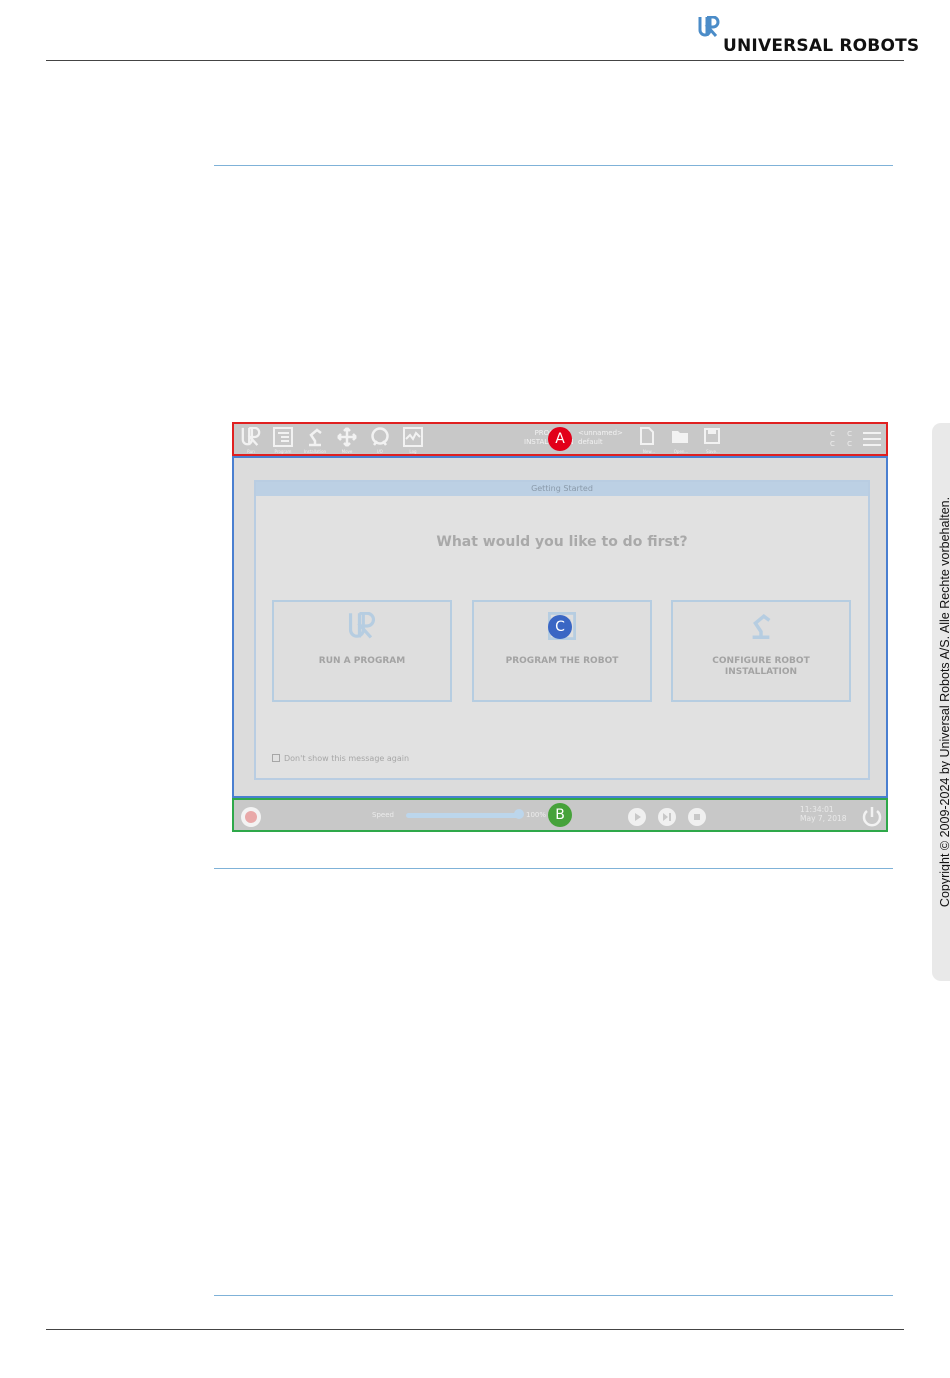 The height and width of the screenshot is (1378, 950). I want to click on nav-label: Run, so click(251, 451).